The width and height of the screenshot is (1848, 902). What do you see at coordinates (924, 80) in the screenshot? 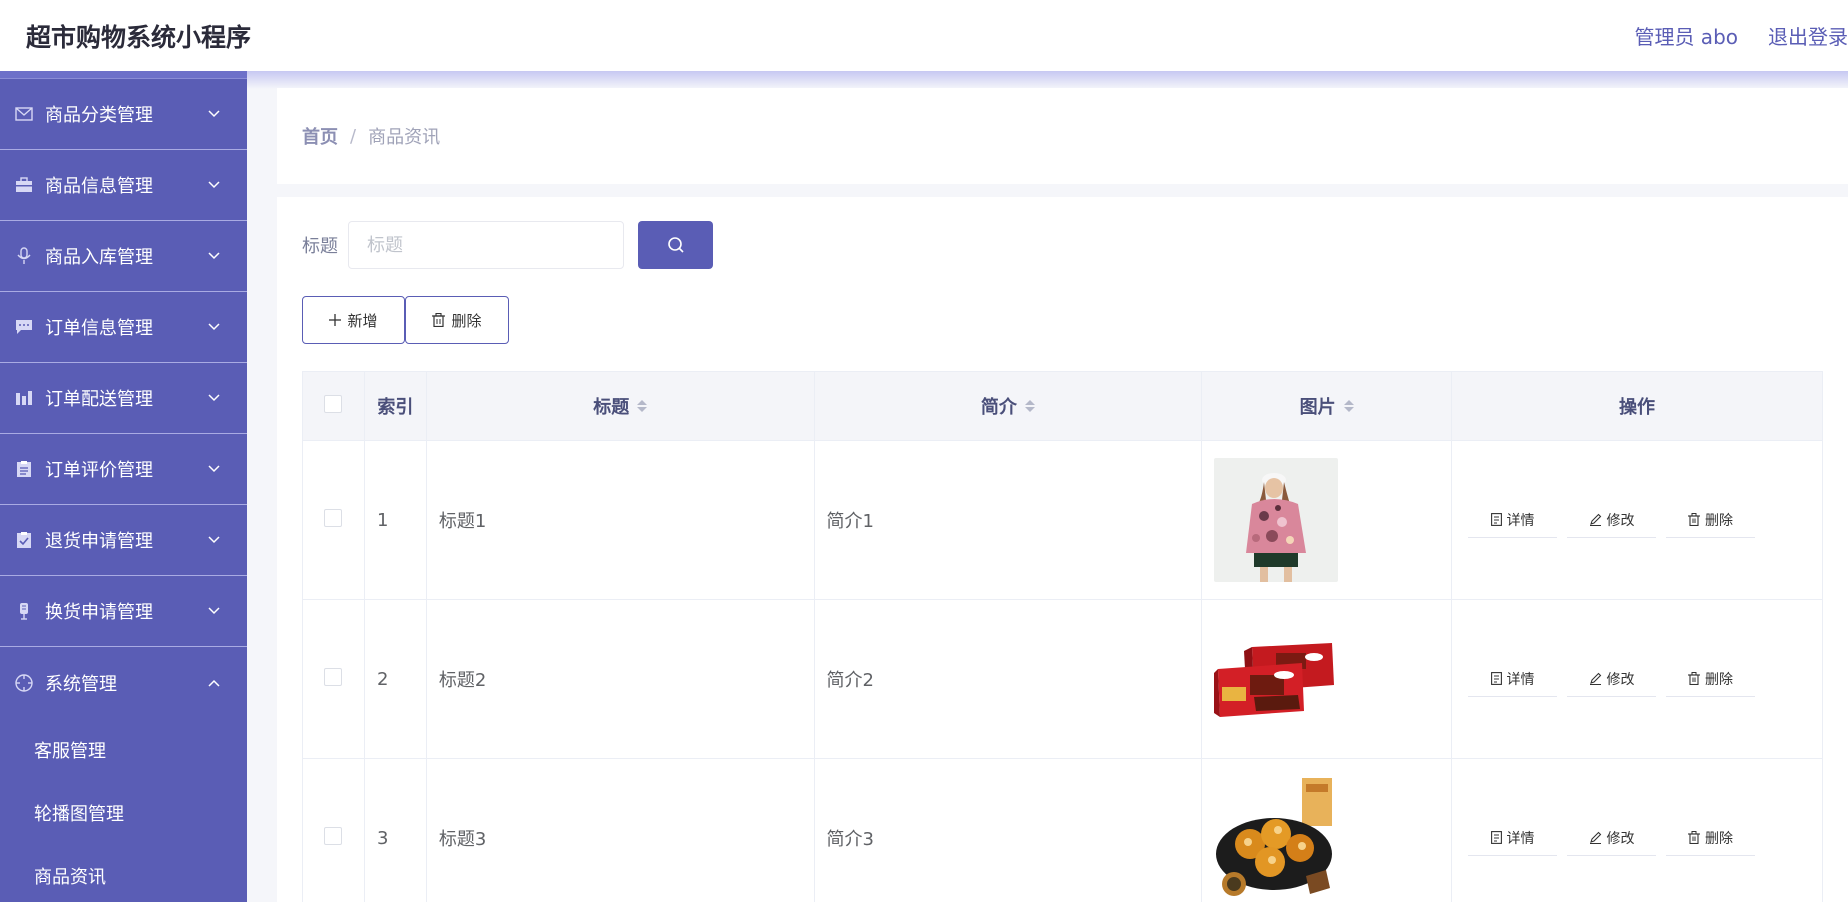
I see `header-shadow` at bounding box center [924, 80].